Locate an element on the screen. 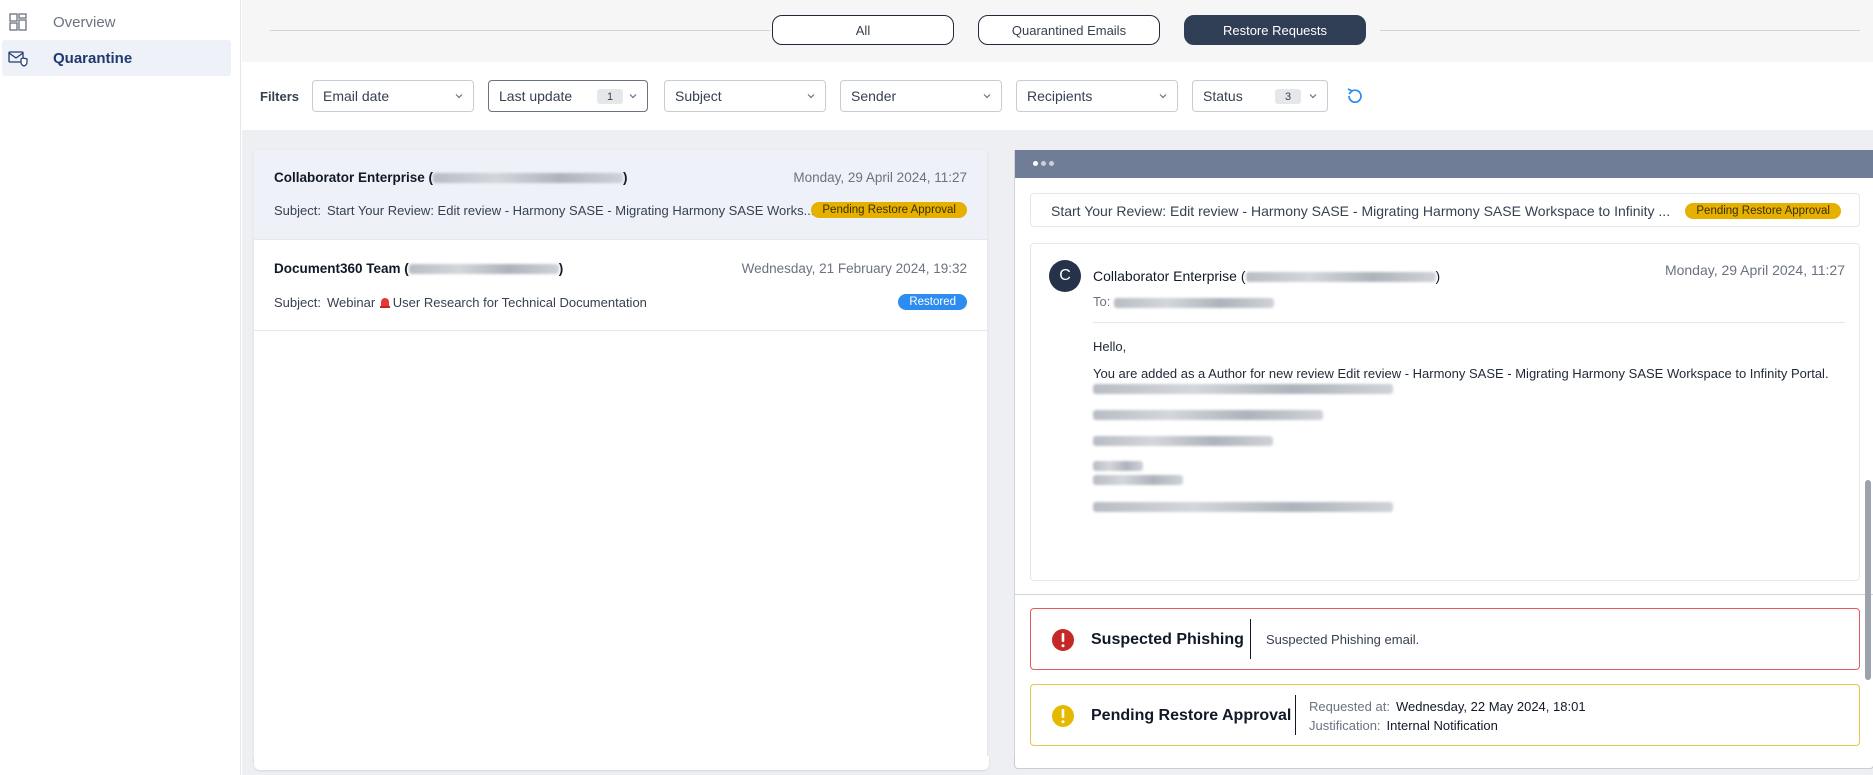  sidebar-item-overview: Overview is located at coordinates (116, 22).